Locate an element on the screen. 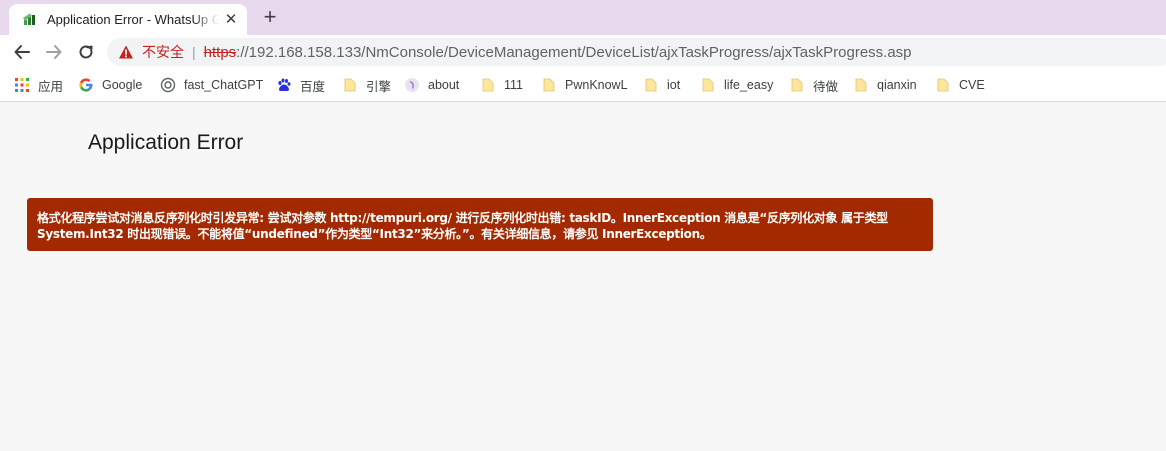 The image size is (1166, 451). bookmark-label: 111 is located at coordinates (514, 85).